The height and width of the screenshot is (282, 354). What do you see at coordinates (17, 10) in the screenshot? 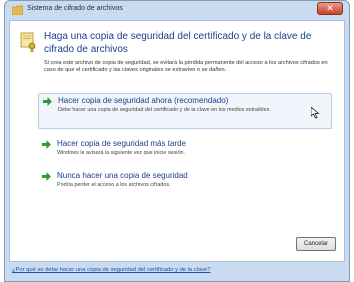
I see `folder-icon` at bounding box center [17, 10].